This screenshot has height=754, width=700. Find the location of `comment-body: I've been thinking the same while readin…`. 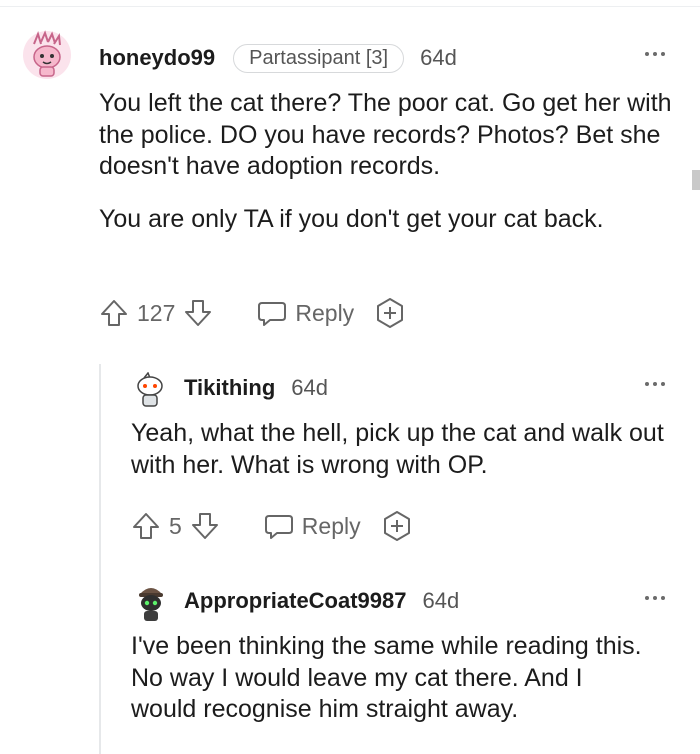

comment-body: I've been thinking the same while readin… is located at coordinates (391, 678).